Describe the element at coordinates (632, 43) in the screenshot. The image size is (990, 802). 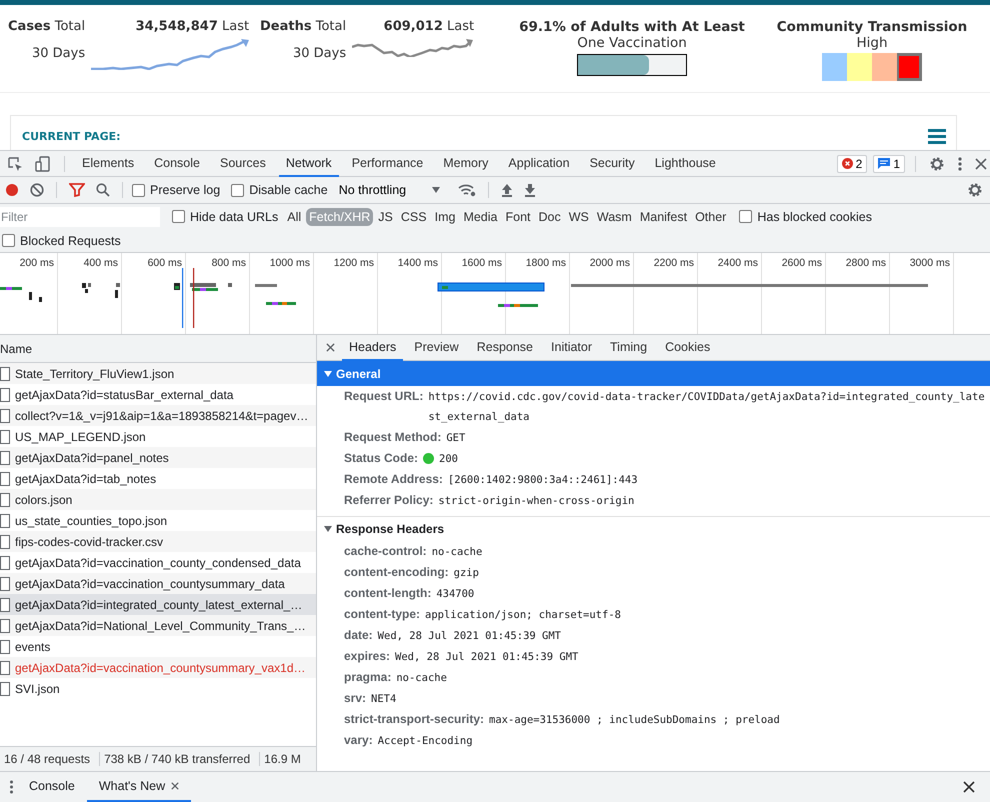
I see `vaccination-subtitle: One Vaccination` at that location.